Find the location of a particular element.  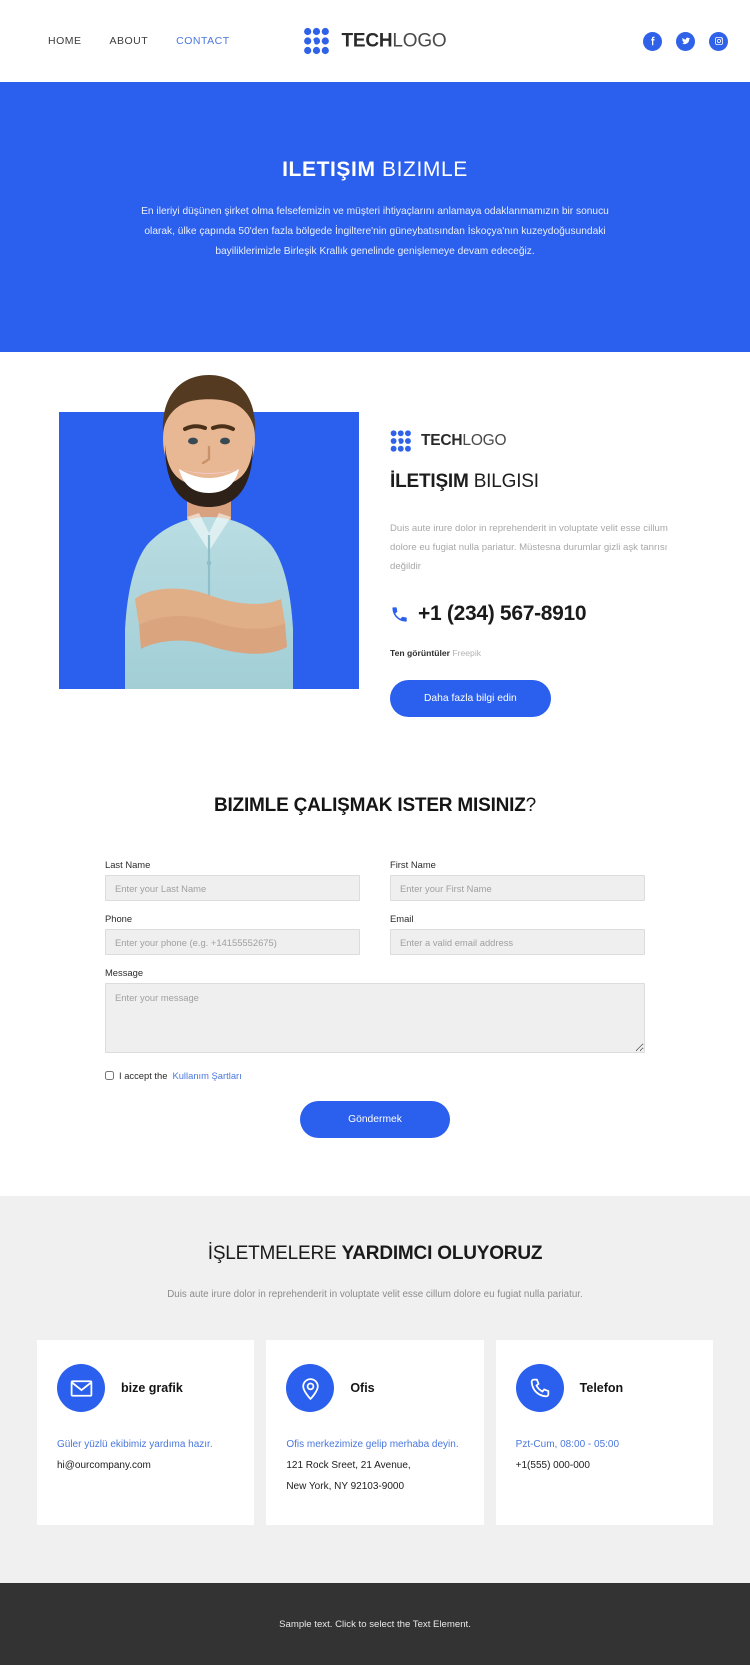

photo-credit: Ten görüntüler Freepik is located at coordinates (540, 653).